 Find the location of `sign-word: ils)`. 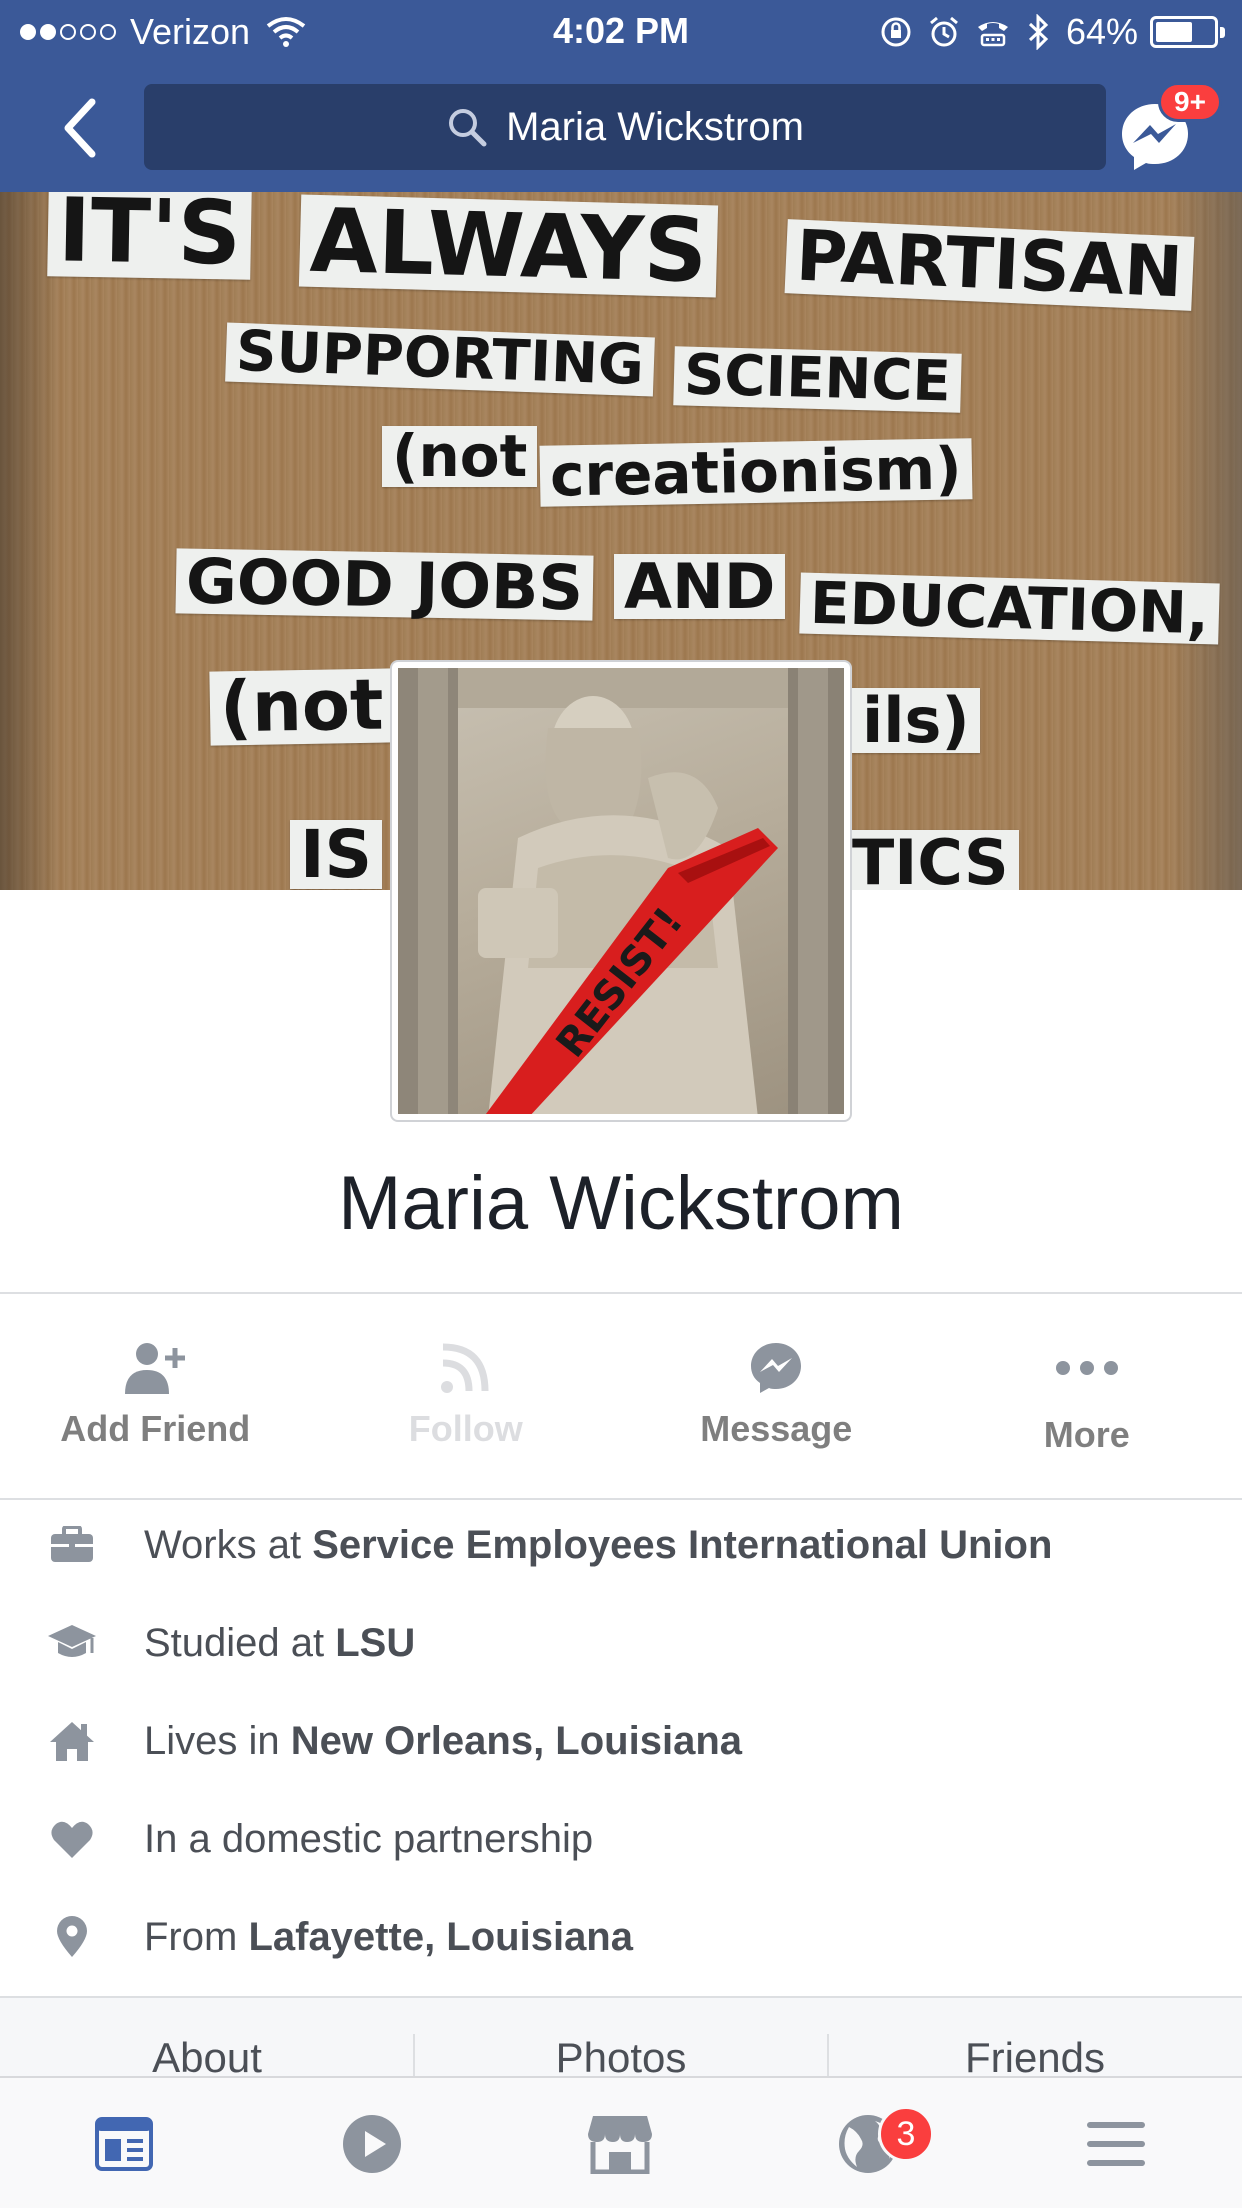

sign-word: ils) is located at coordinates (916, 720).